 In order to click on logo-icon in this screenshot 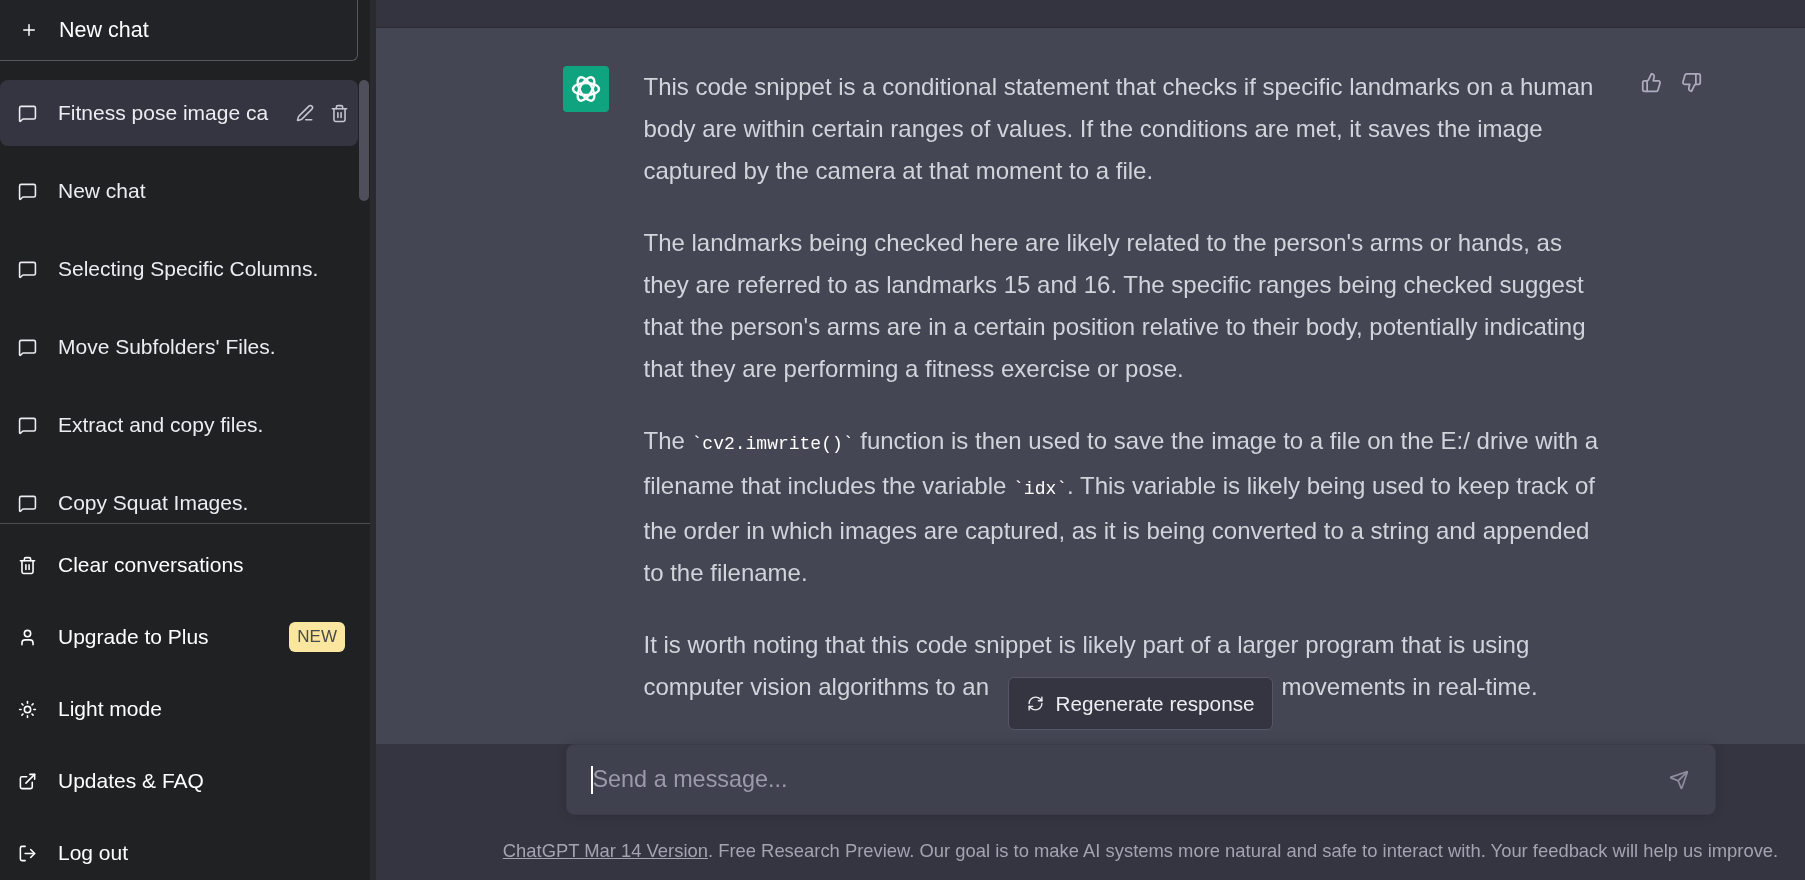, I will do `click(585, 89)`.